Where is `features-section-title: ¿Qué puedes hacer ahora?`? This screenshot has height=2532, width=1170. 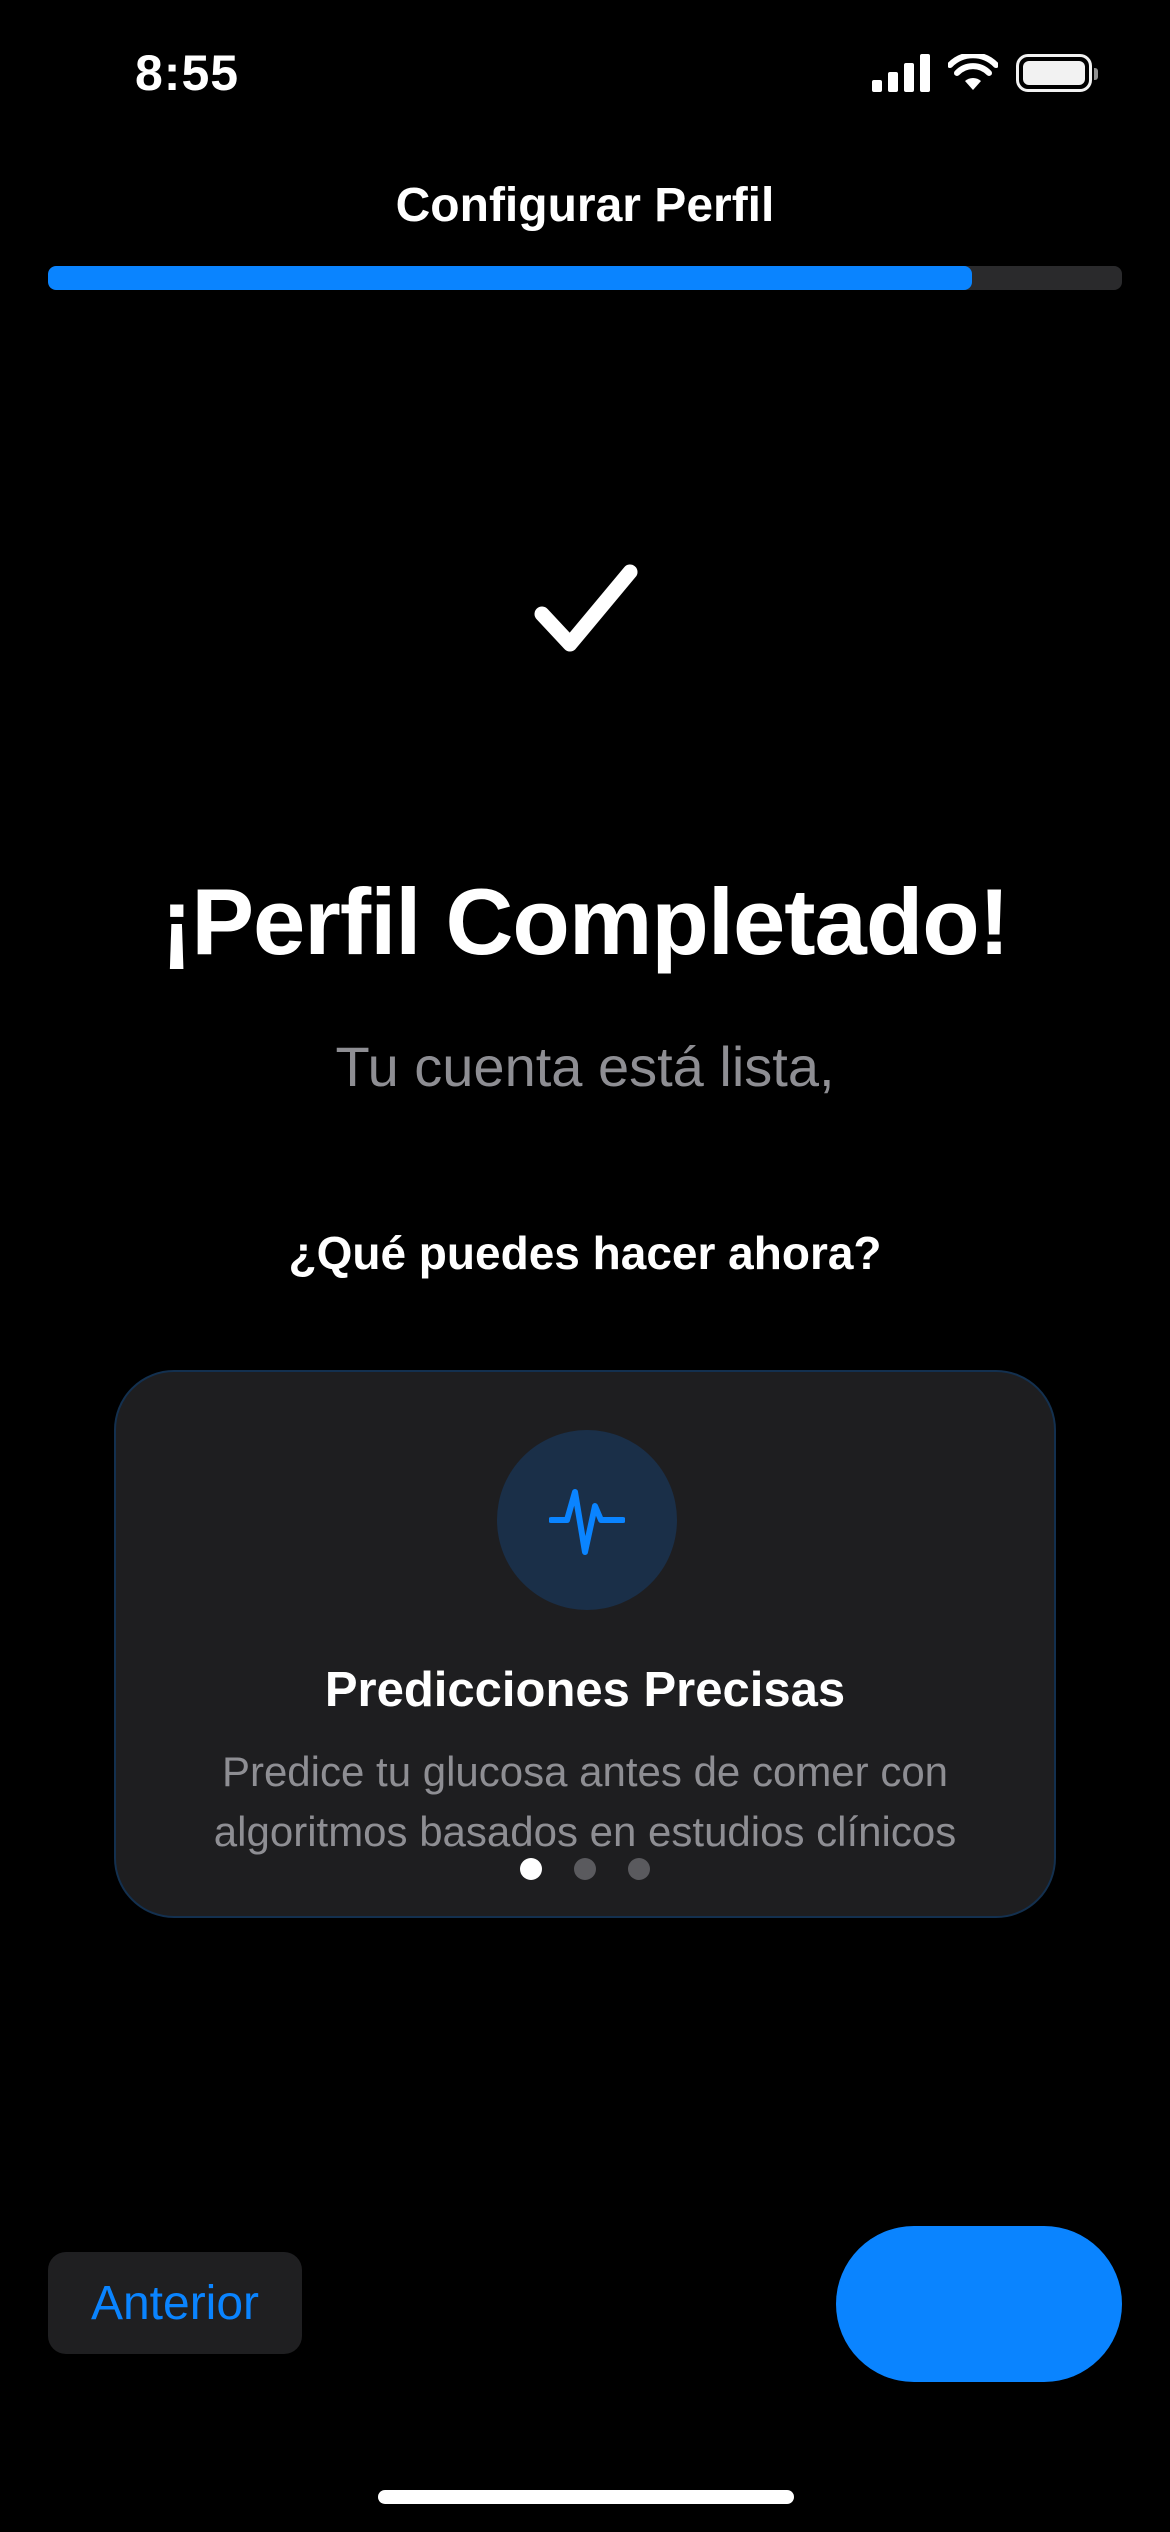 features-section-title: ¿Qué puedes hacer ahora? is located at coordinates (585, 1253).